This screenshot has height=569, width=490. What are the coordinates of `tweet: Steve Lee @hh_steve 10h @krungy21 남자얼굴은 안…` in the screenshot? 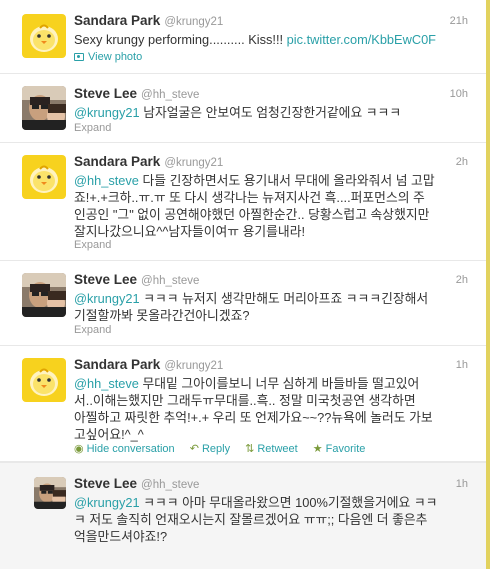 It's located at (245, 108).